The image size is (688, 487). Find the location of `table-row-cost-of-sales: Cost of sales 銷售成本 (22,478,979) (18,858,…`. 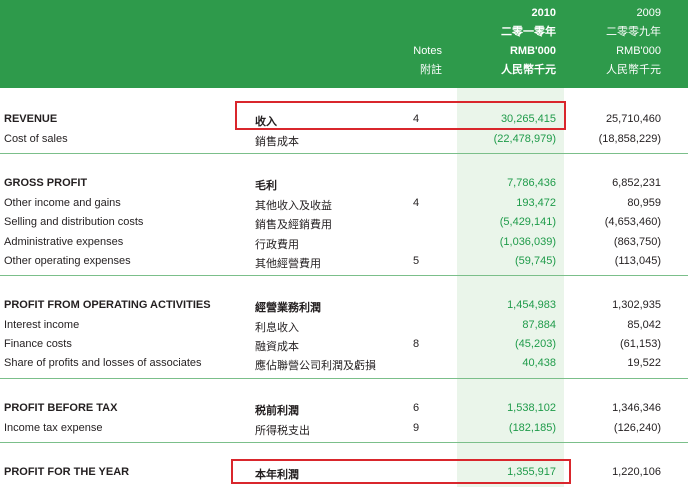

table-row-cost-of-sales: Cost of sales 銷售成本 (22,478,979) (18,858,… is located at coordinates (344, 140).